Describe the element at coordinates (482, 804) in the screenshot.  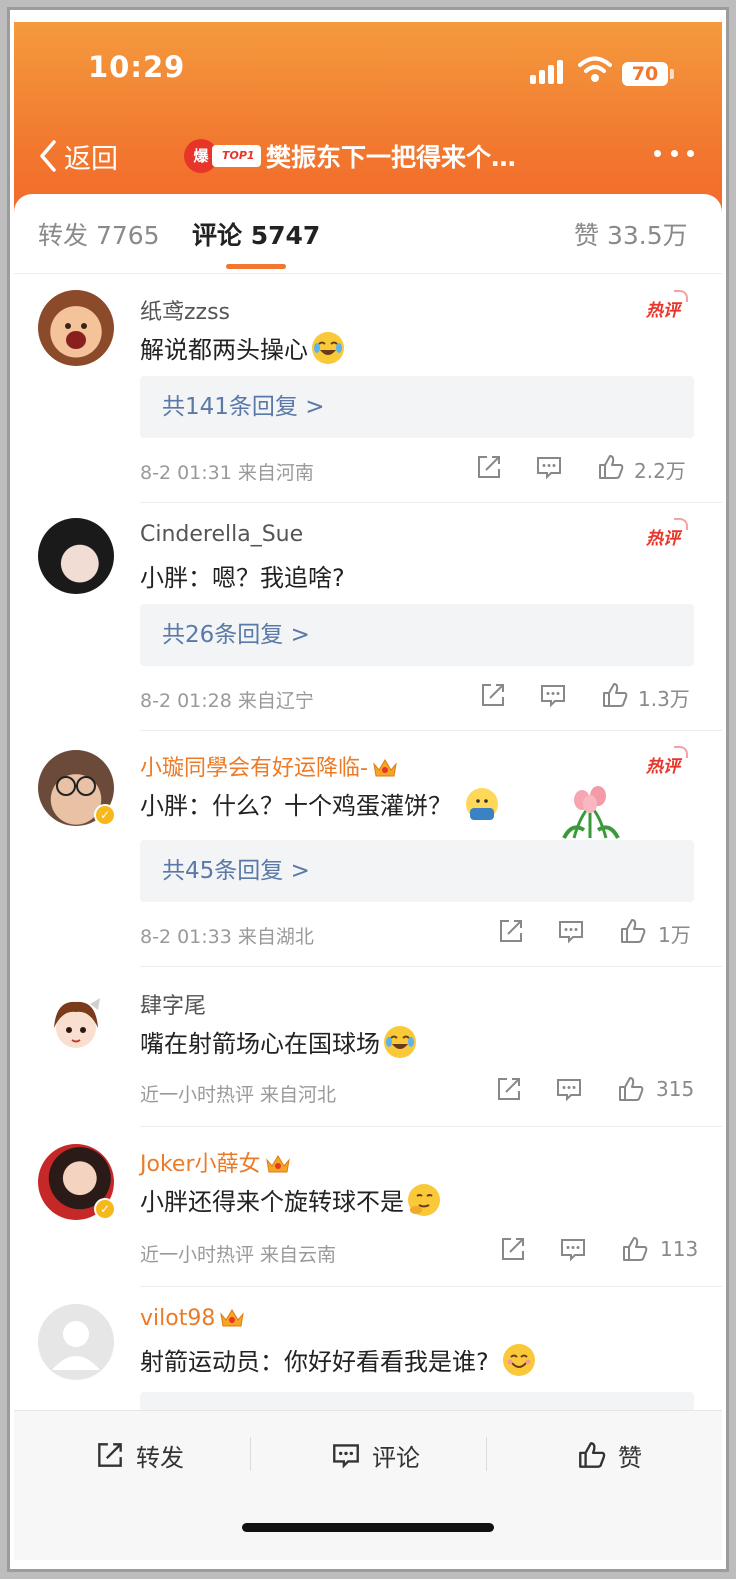
I see `salute-emoji` at that location.